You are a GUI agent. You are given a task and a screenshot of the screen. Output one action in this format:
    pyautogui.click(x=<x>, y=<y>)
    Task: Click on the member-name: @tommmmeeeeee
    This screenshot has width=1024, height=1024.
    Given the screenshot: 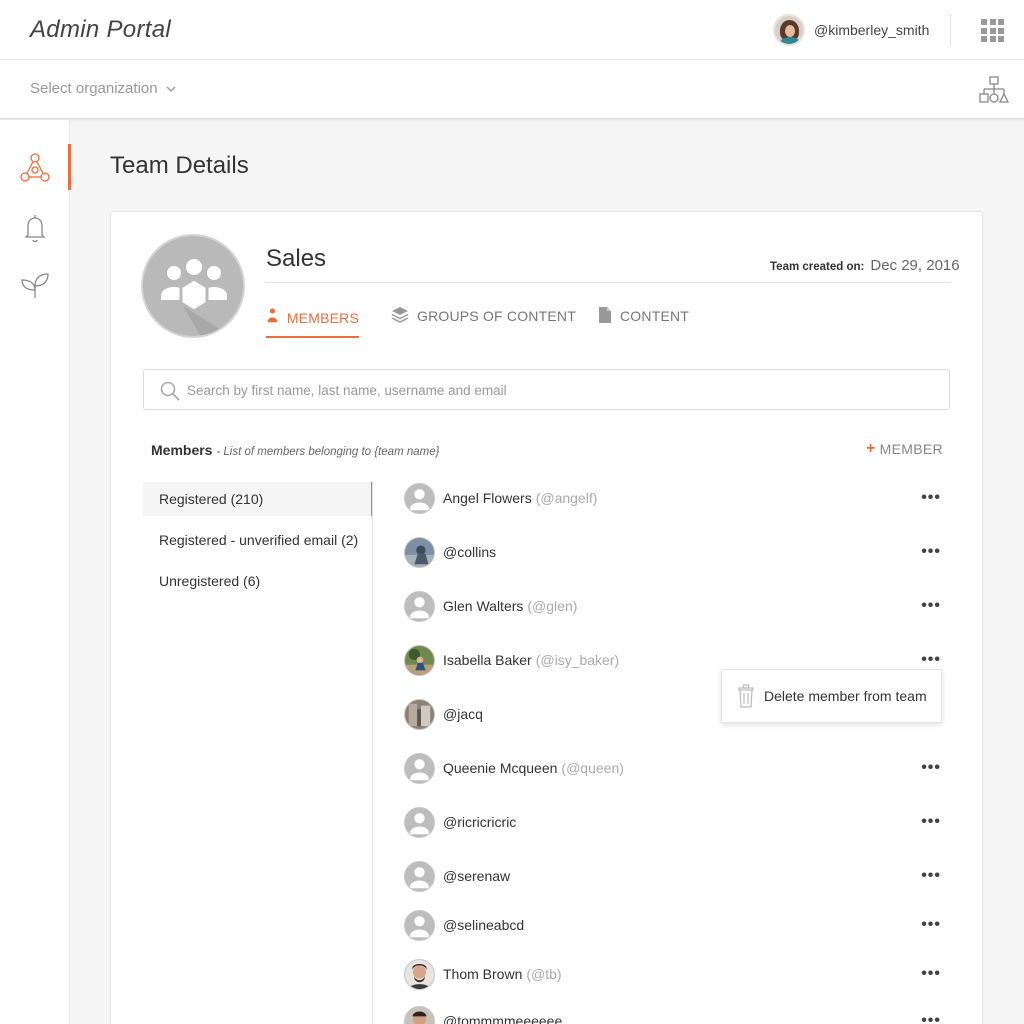 What is the action you would take?
    pyautogui.click(x=503, y=1018)
    